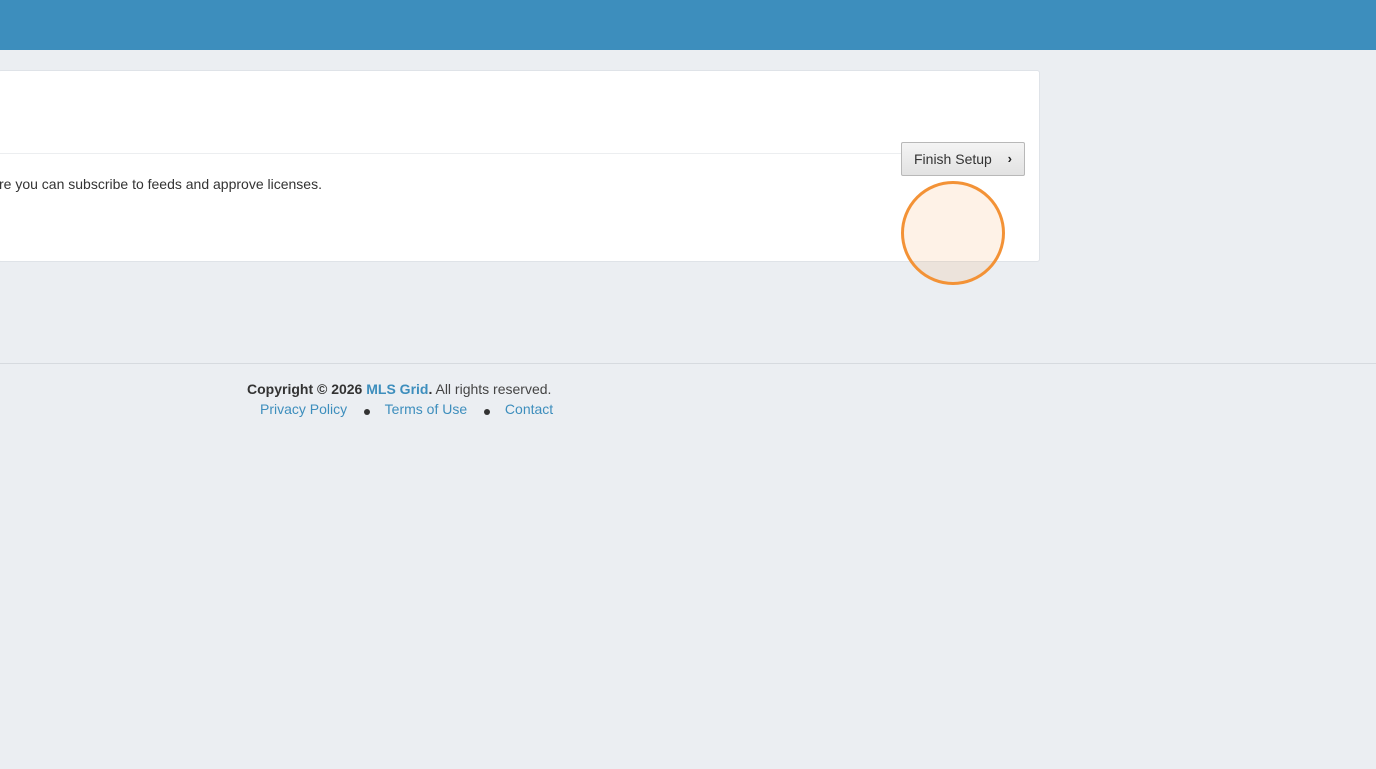  Describe the element at coordinates (953, 159) in the screenshot. I see `finish-setup-label: Finish Setup` at that location.